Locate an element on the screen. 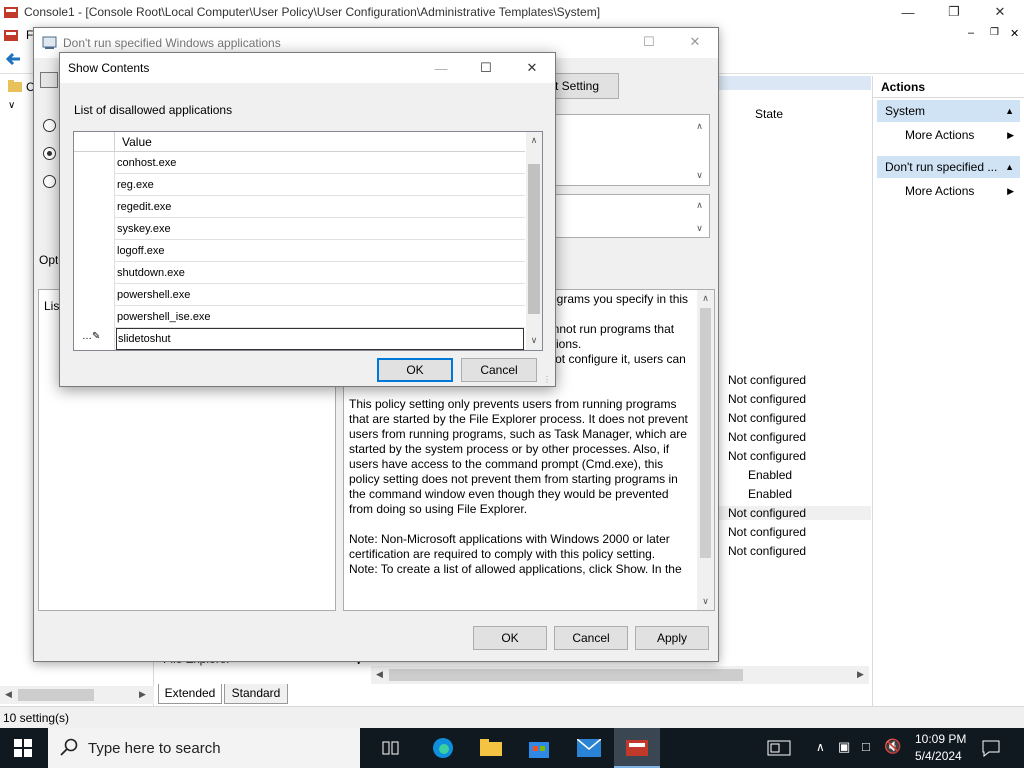  actions-section-policy: Don't run specified ... ▲ is located at coordinates (948, 167).